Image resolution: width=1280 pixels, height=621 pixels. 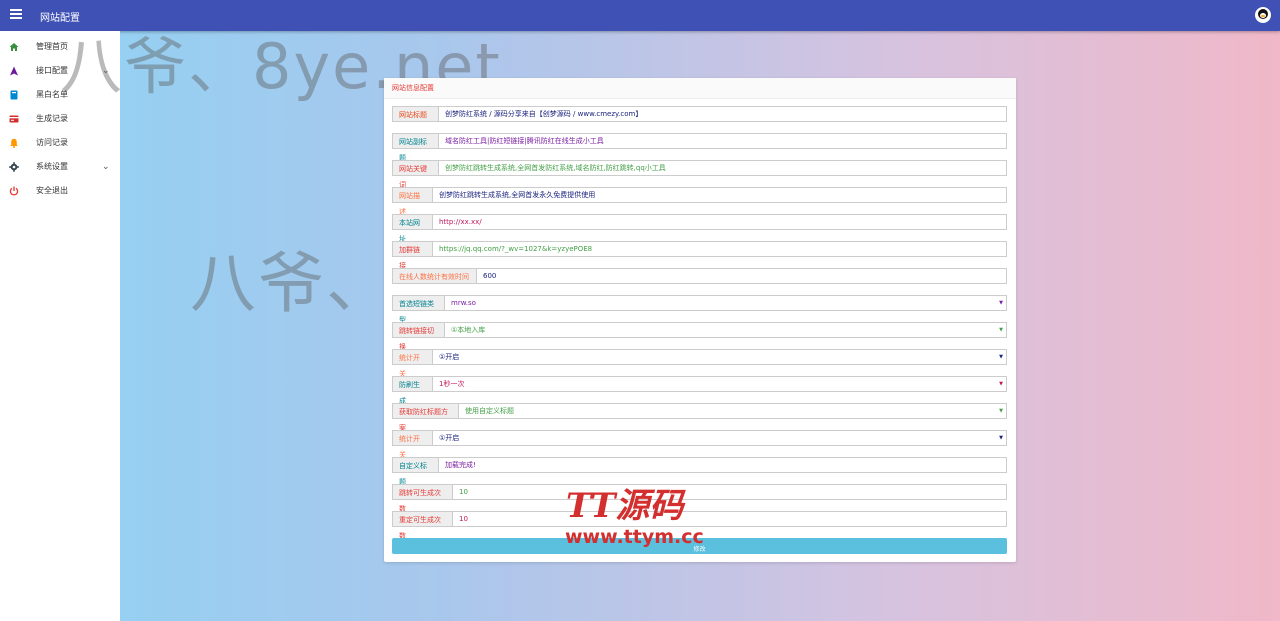 What do you see at coordinates (700, 88) in the screenshot?
I see `card-title: 网站信息配置` at bounding box center [700, 88].